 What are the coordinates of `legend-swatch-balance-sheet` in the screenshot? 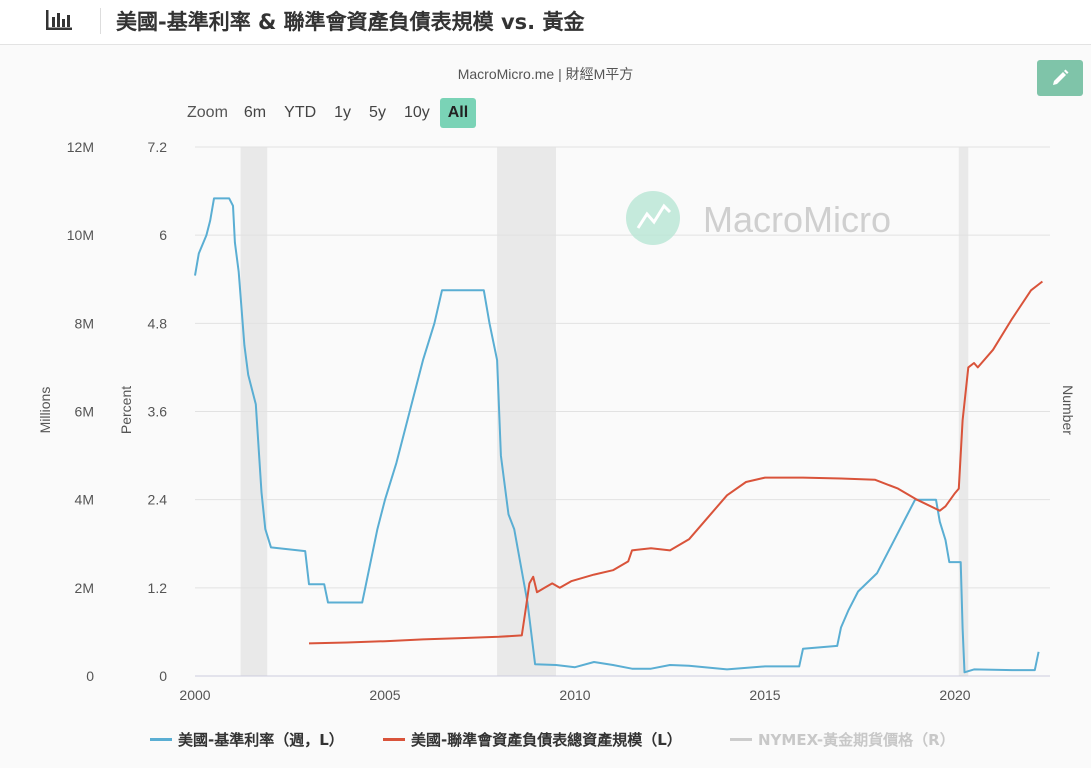 It's located at (394, 739).